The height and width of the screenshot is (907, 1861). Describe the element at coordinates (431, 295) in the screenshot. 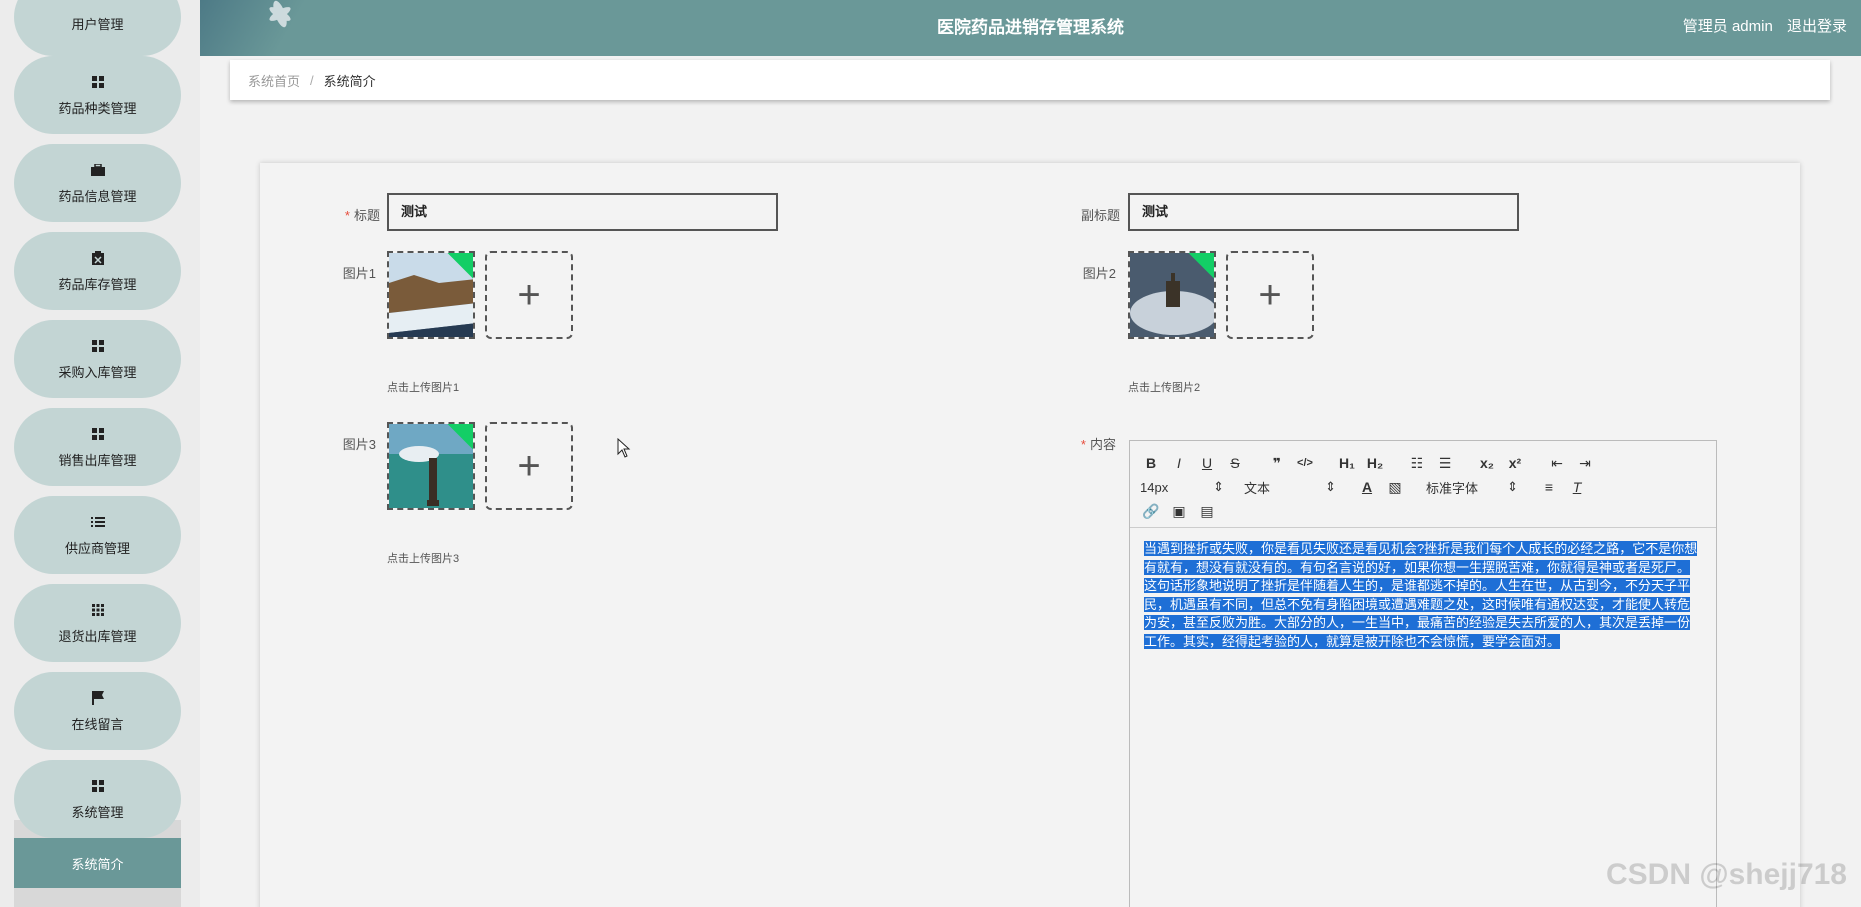

I see `image1-thumbnail` at that location.